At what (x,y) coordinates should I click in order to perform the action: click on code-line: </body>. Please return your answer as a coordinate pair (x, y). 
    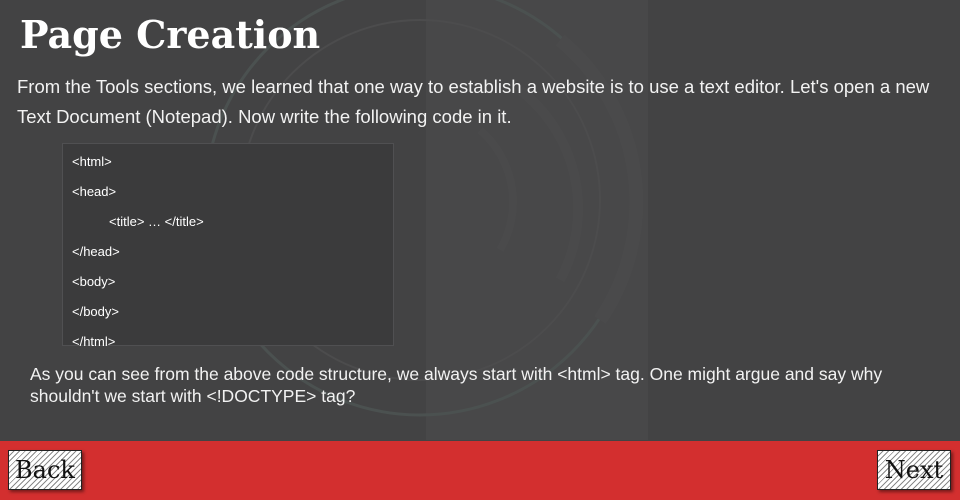
    Looking at the image, I should click on (95, 311).